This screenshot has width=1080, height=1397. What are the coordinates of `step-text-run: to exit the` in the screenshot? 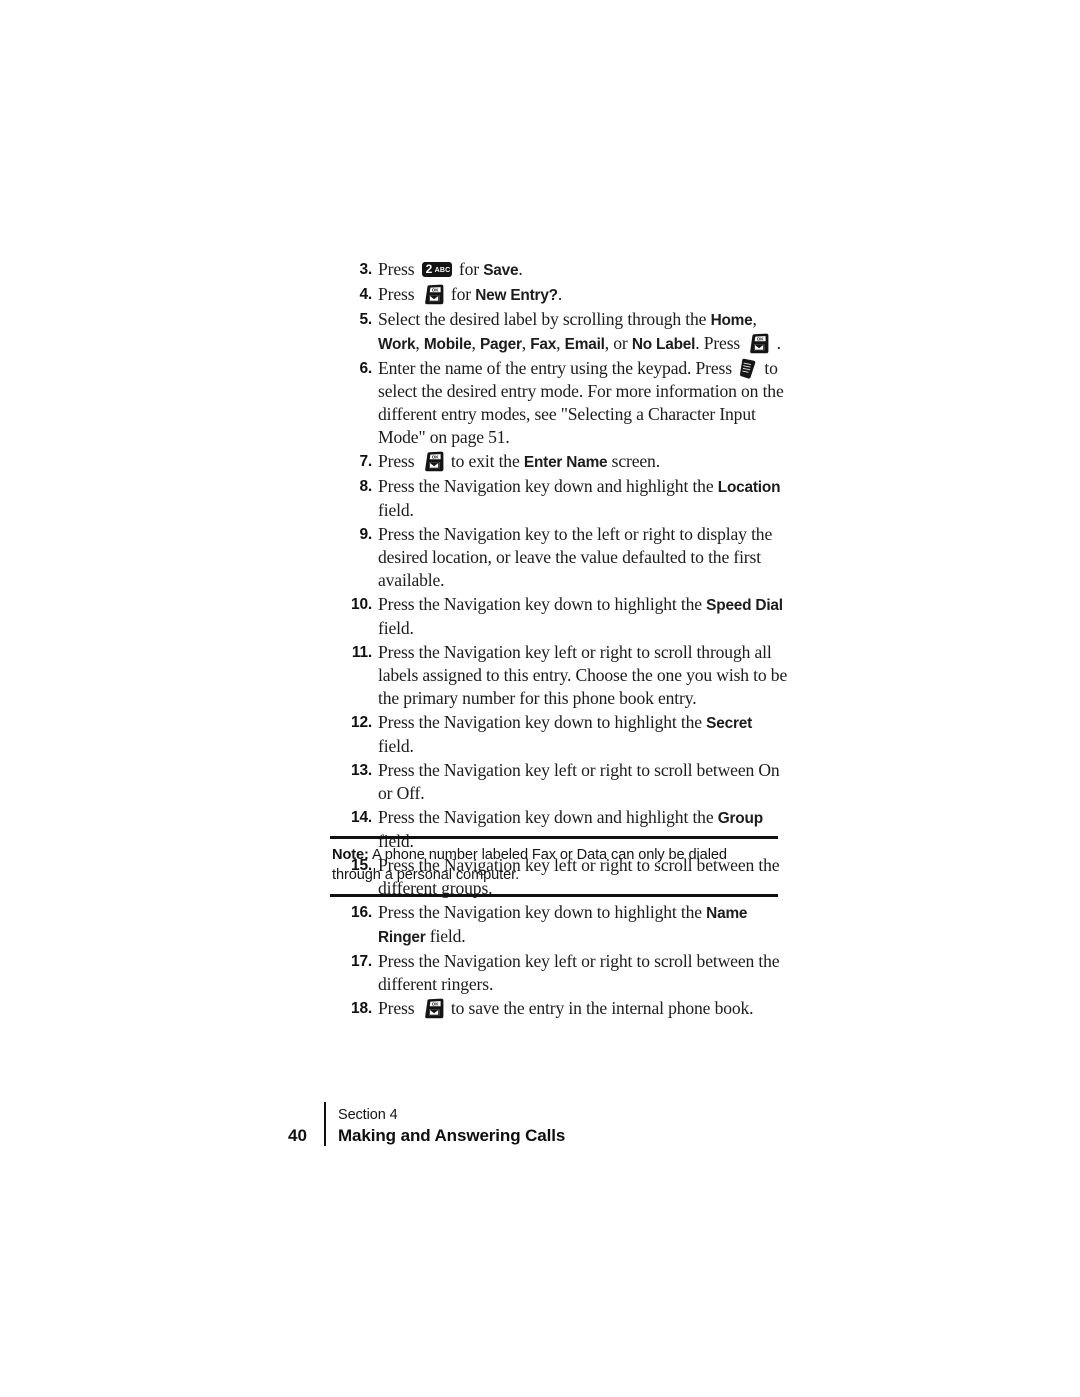 It's located at (485, 461).